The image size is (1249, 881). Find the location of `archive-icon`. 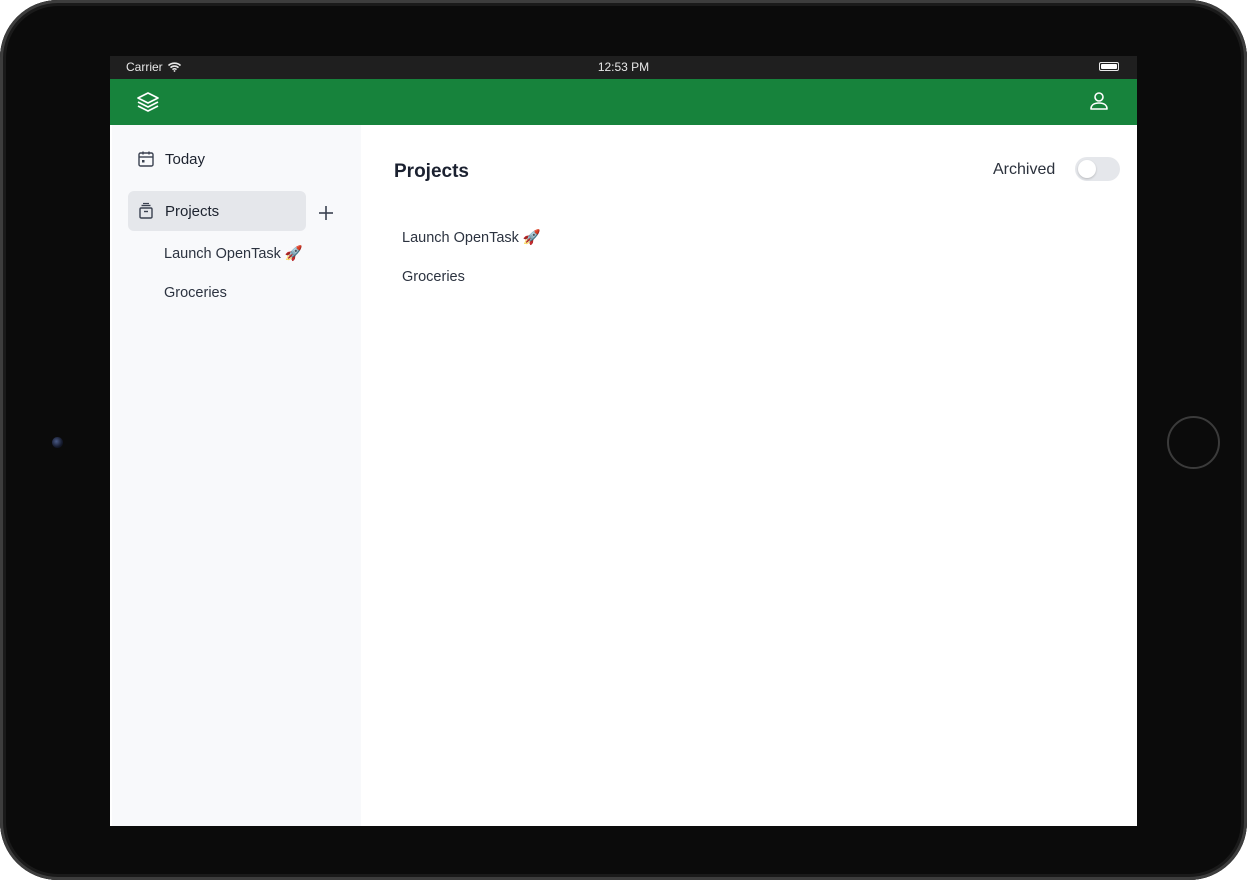

archive-icon is located at coordinates (146, 210).